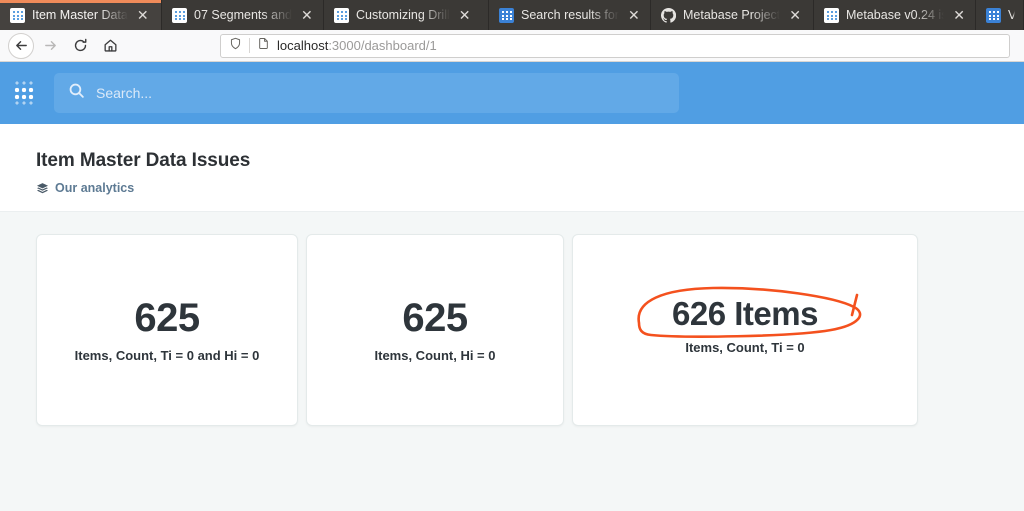 The image size is (1024, 511). I want to click on url-host: localhost, so click(303, 45).